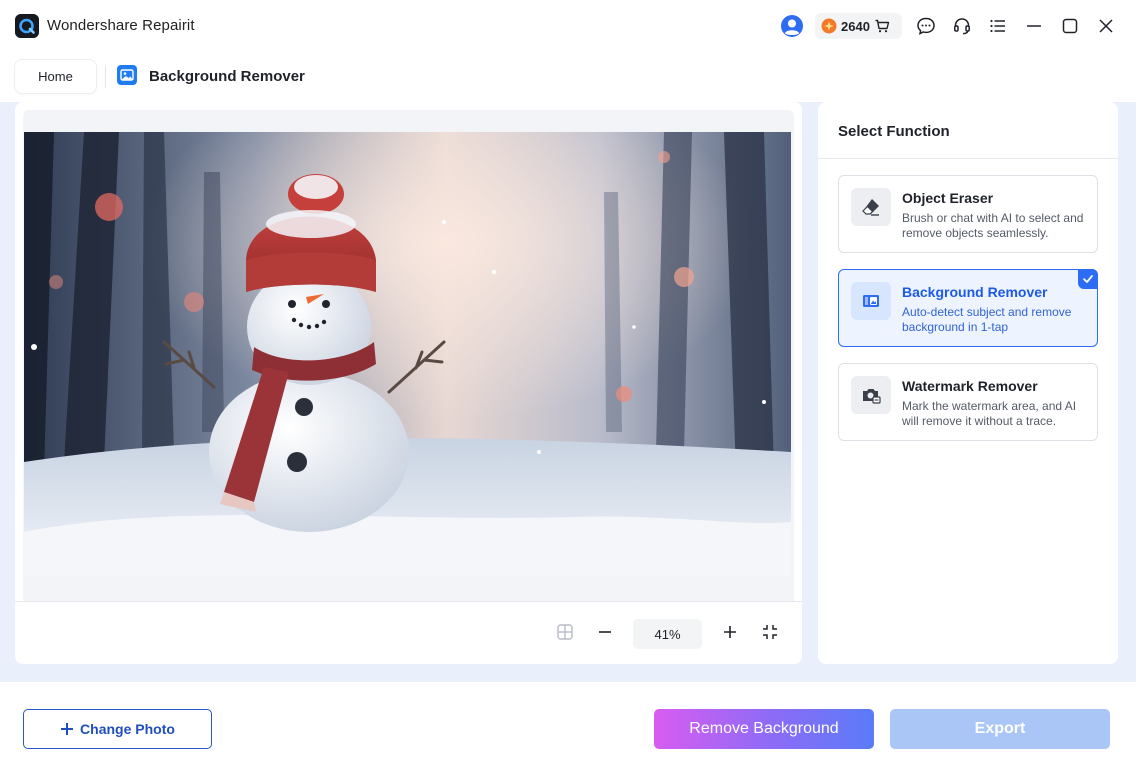 The height and width of the screenshot is (775, 1136). I want to click on tab-separator, so click(105, 77).